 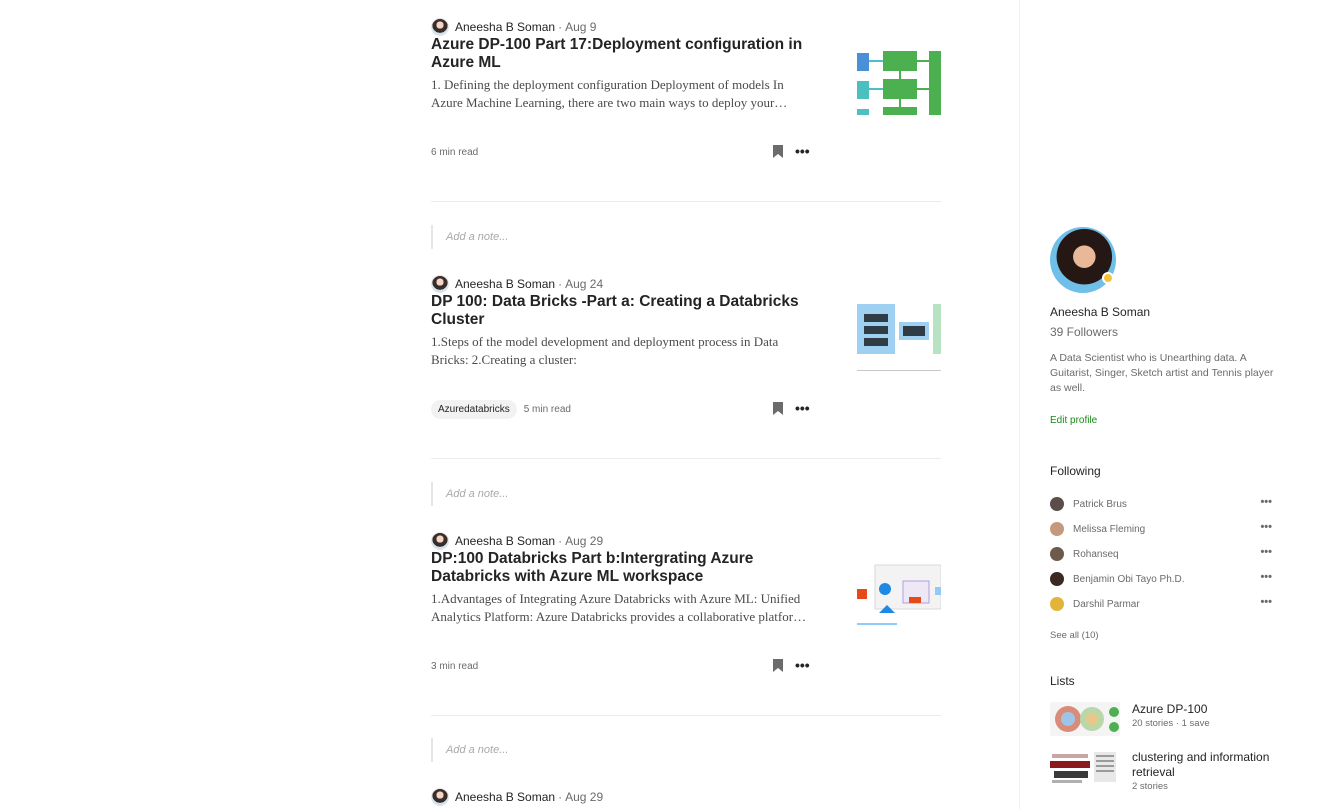 What do you see at coordinates (1100, 504) in the screenshot?
I see `following-name: Patrick Brus` at bounding box center [1100, 504].